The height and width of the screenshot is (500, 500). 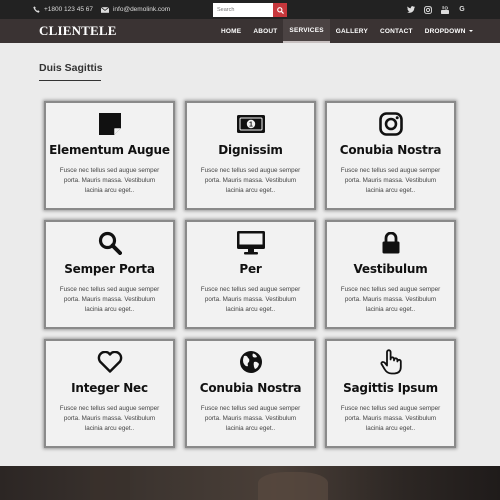 I want to click on background-photo-strip, so click(x=250, y=483).